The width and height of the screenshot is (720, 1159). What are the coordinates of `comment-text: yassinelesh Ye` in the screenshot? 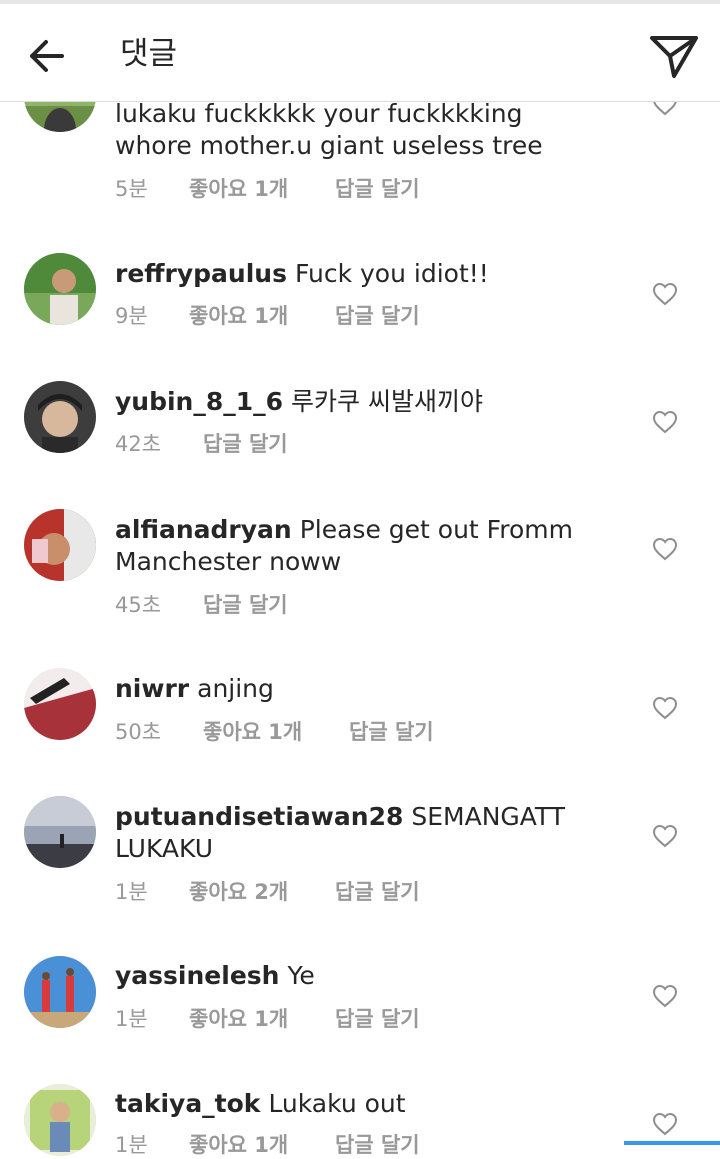 It's located at (215, 975).